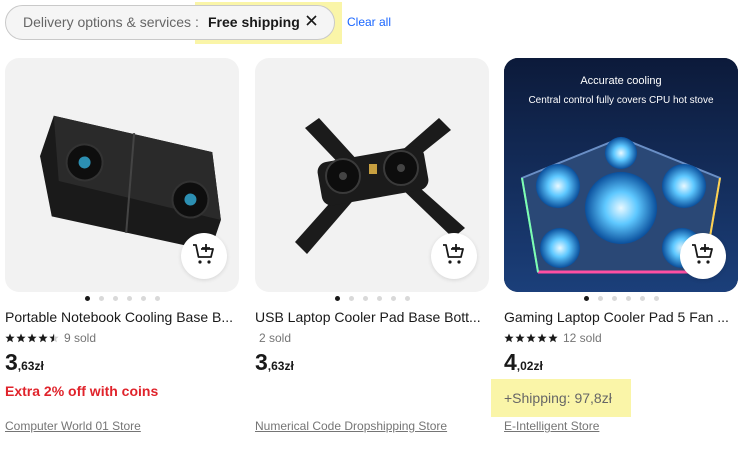 Image resolution: width=748 pixels, height=449 pixels. What do you see at coordinates (551, 426) in the screenshot?
I see `store-link: E-Intelligent Store` at bounding box center [551, 426].